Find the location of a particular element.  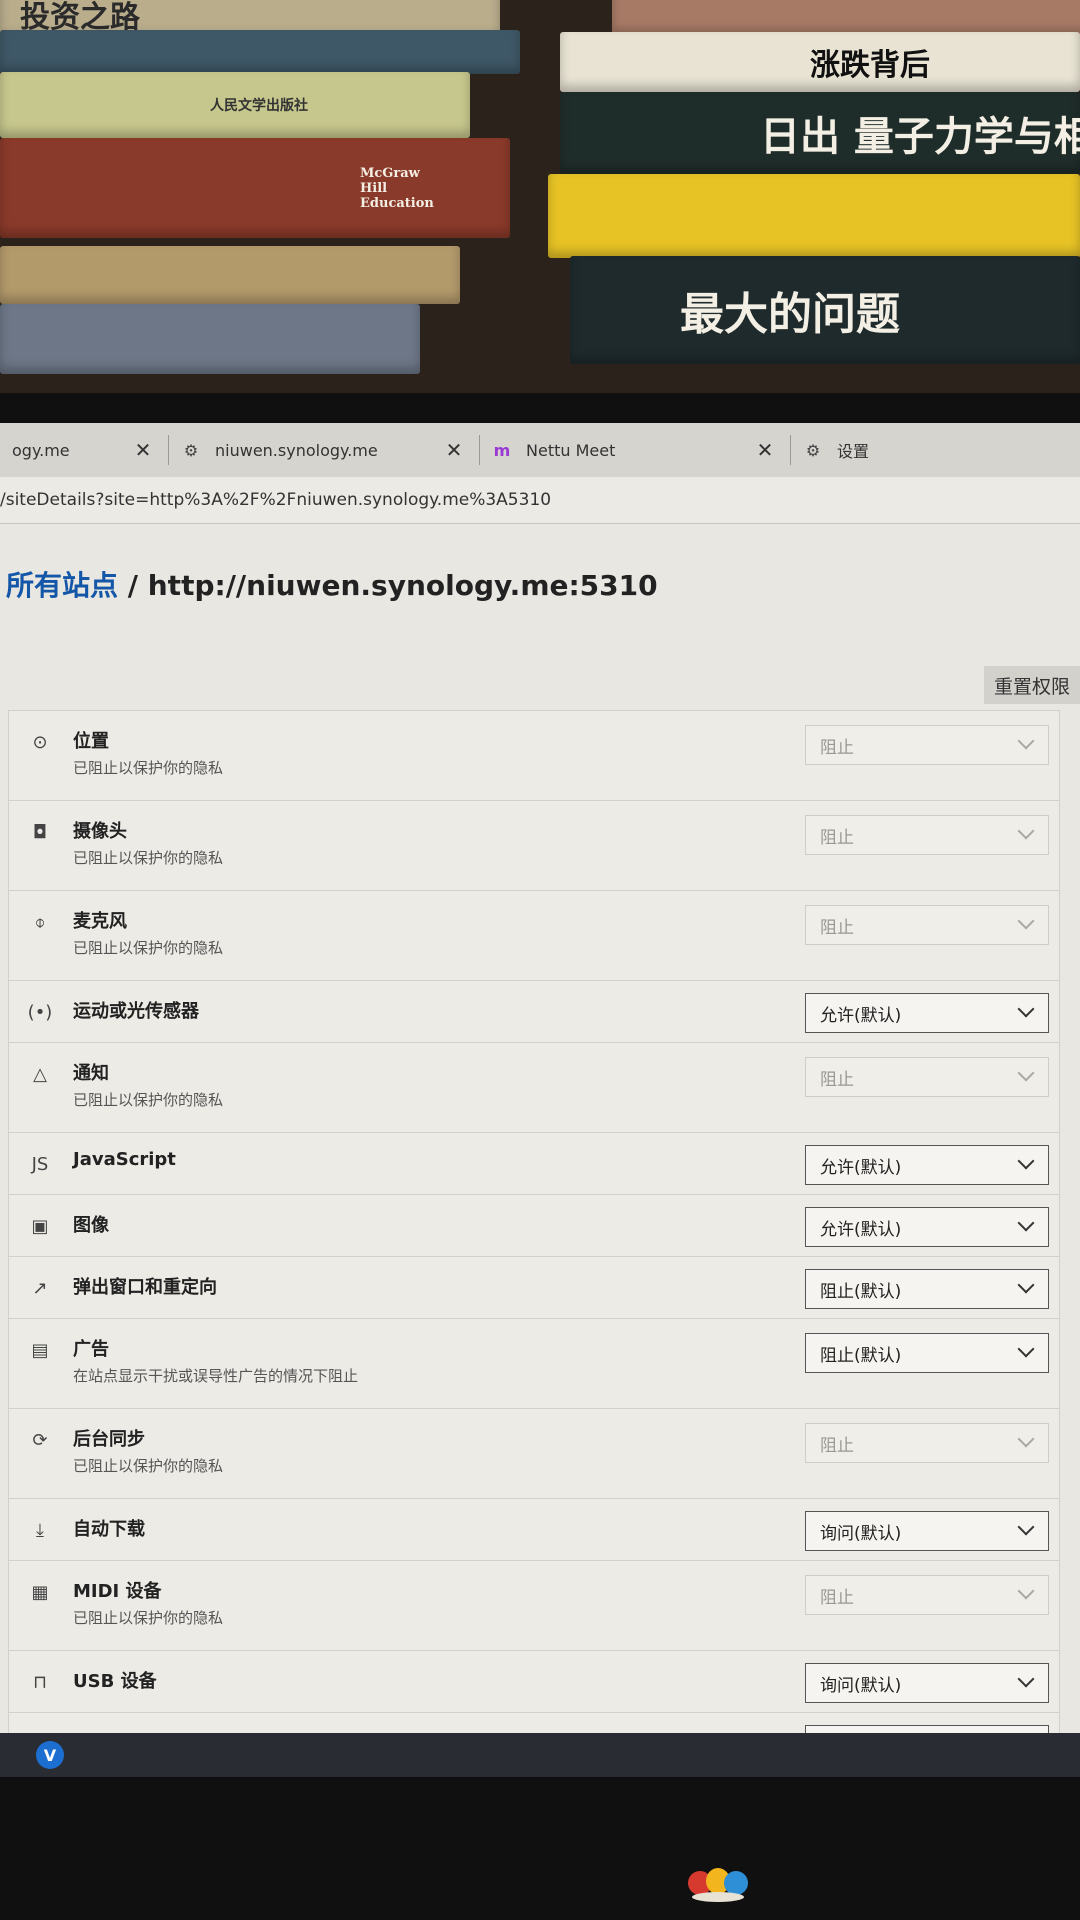

permission-row-midi: ▦ MIDI 设备已阻止以保护你的隐私 阻止 is located at coordinates (534, 1606).